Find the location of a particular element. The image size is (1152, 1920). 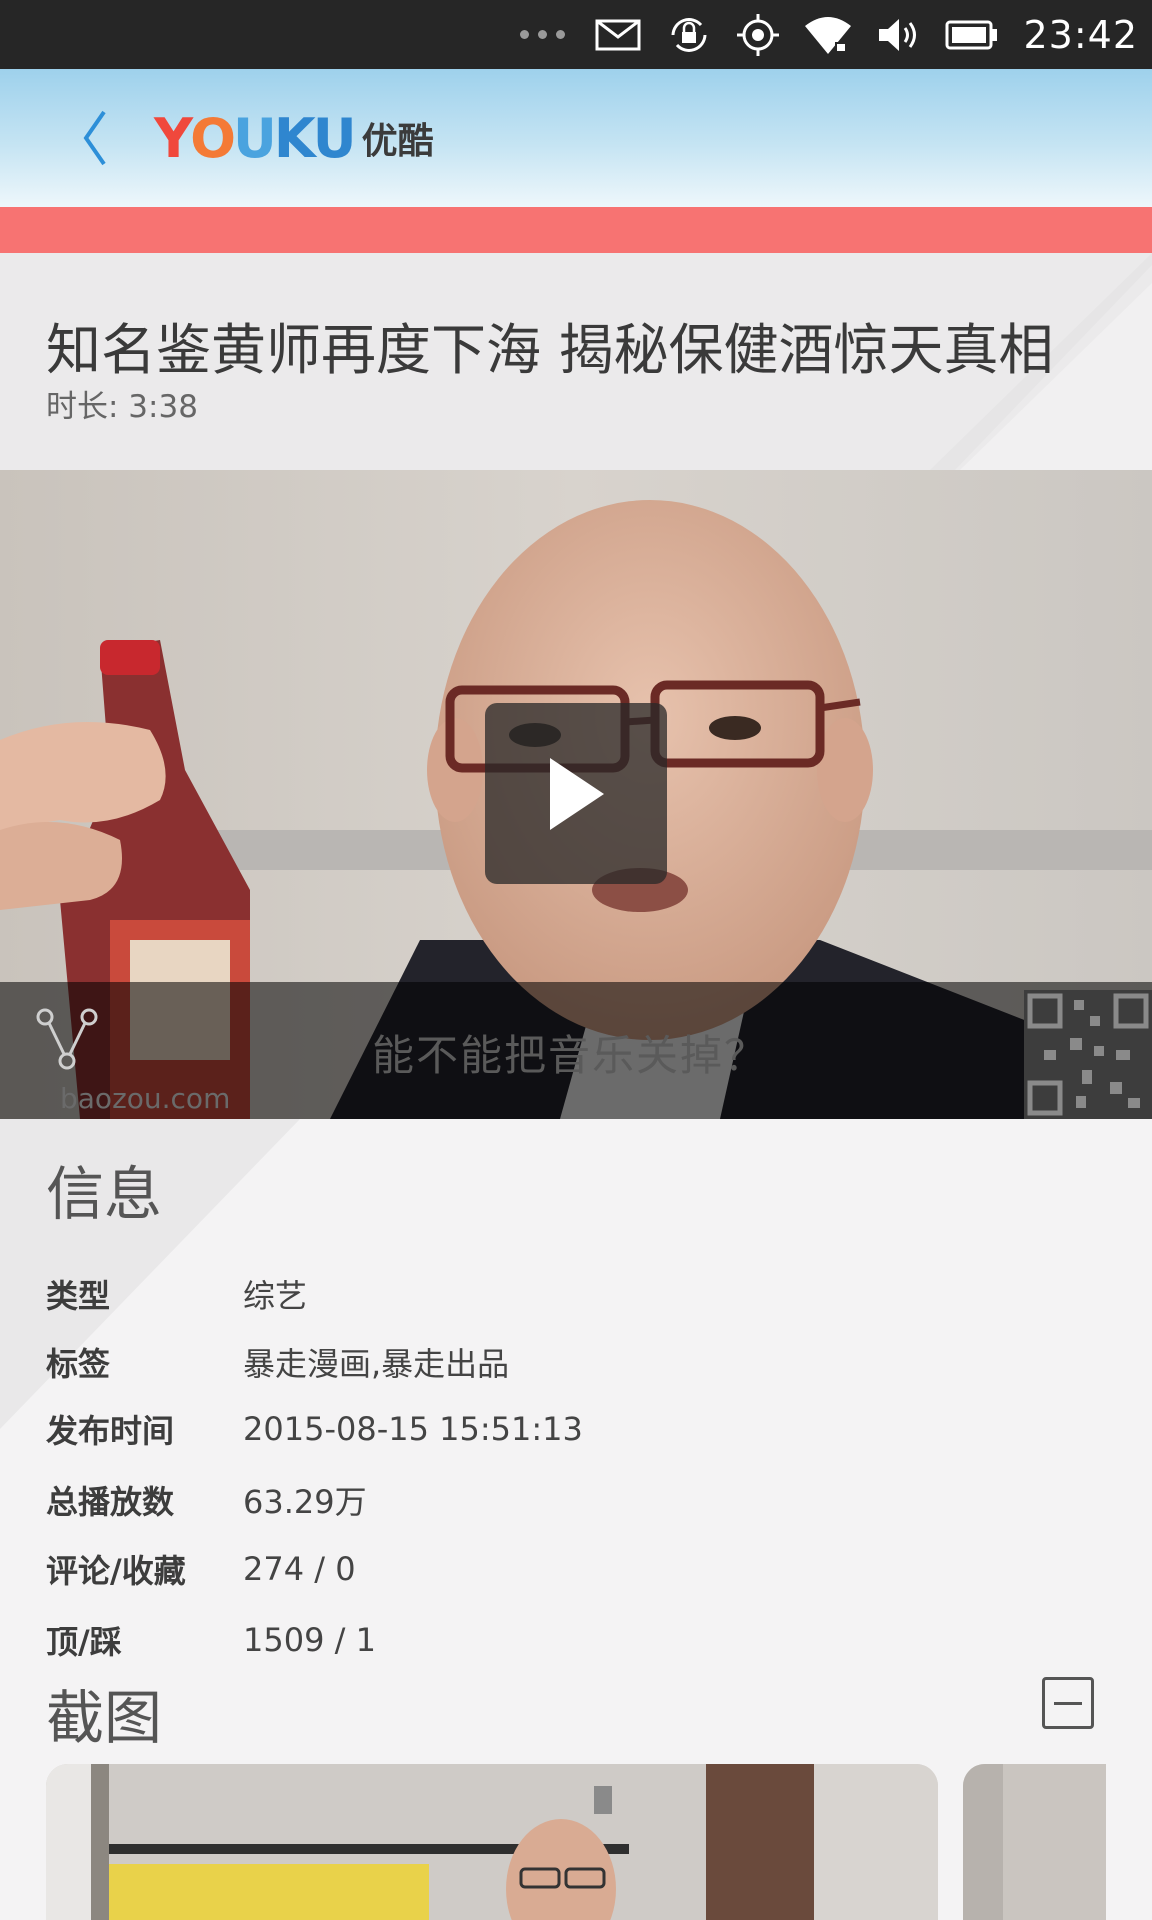

logo-wordmark: YOUKU is located at coordinates (255, 138).